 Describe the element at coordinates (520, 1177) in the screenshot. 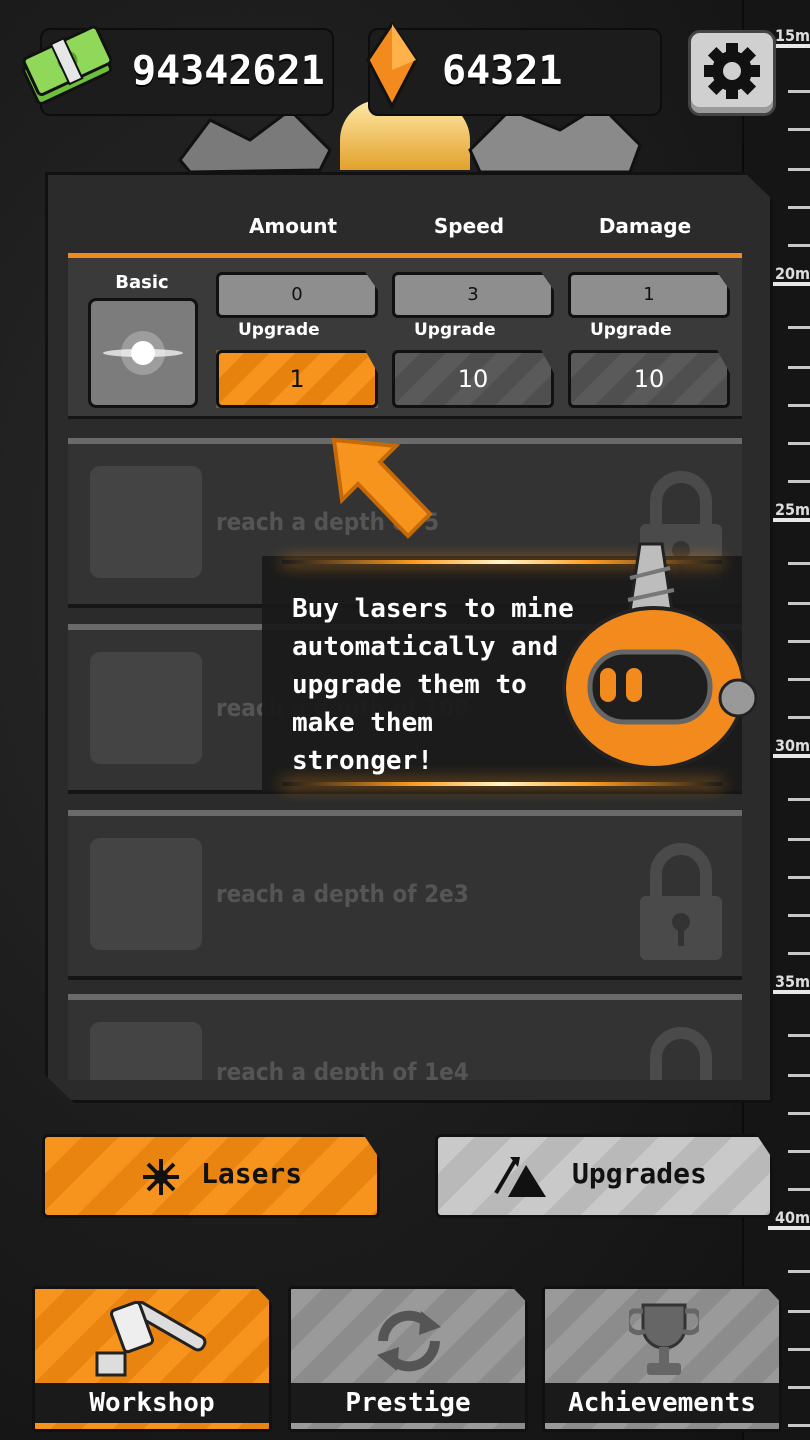

I see `mountain-arrow-icon` at that location.